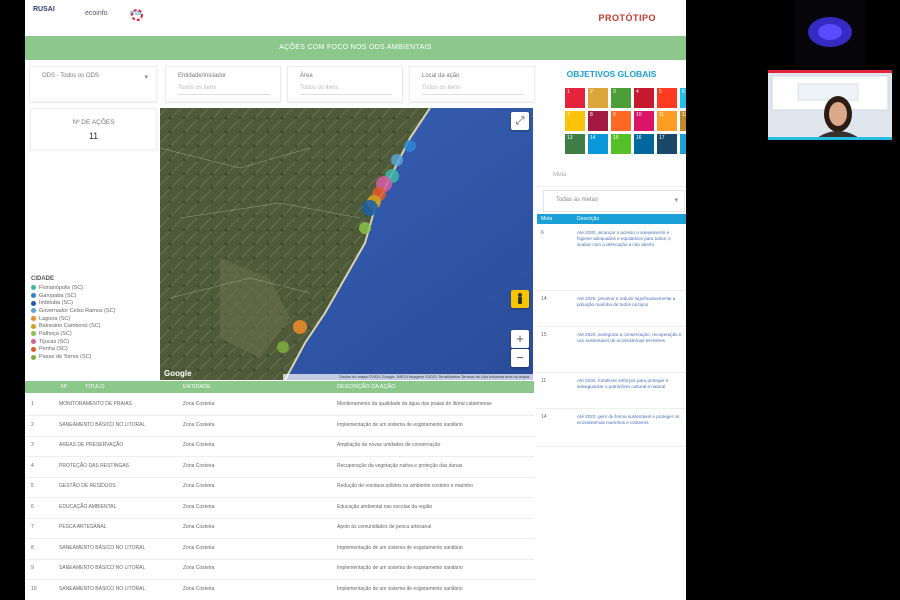 The image size is (900, 600). Describe the element at coordinates (64, 387) in the screenshot. I see `col-header-num: Nº` at that location.